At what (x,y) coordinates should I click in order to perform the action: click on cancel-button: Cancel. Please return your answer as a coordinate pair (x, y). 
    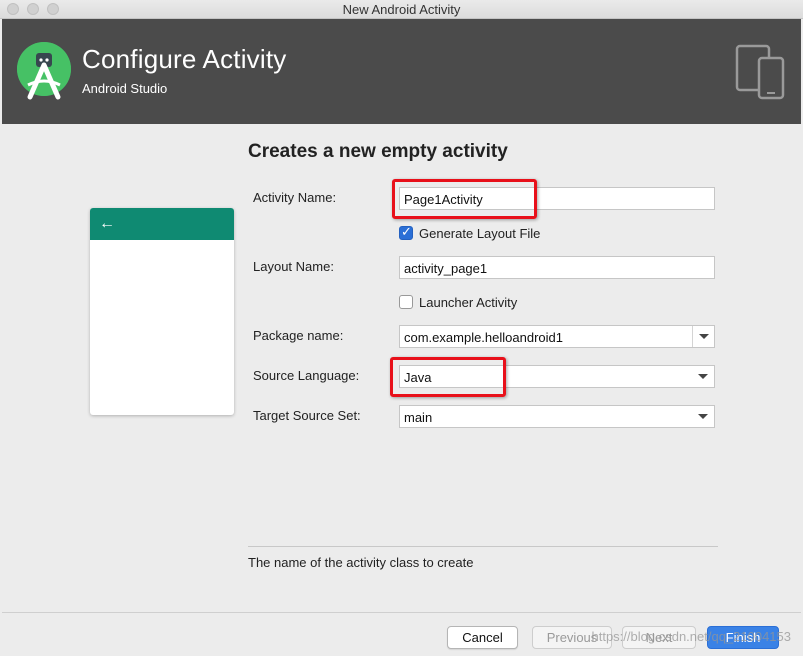
    Looking at the image, I should click on (482, 637).